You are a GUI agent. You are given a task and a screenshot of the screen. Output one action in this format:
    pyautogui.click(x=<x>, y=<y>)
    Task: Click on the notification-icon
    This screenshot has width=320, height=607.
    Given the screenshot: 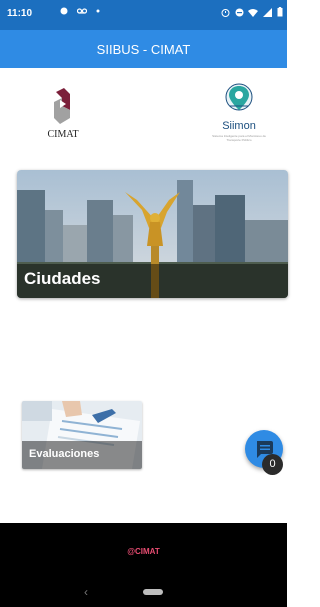 What is the action you would take?
    pyautogui.click(x=64, y=11)
    